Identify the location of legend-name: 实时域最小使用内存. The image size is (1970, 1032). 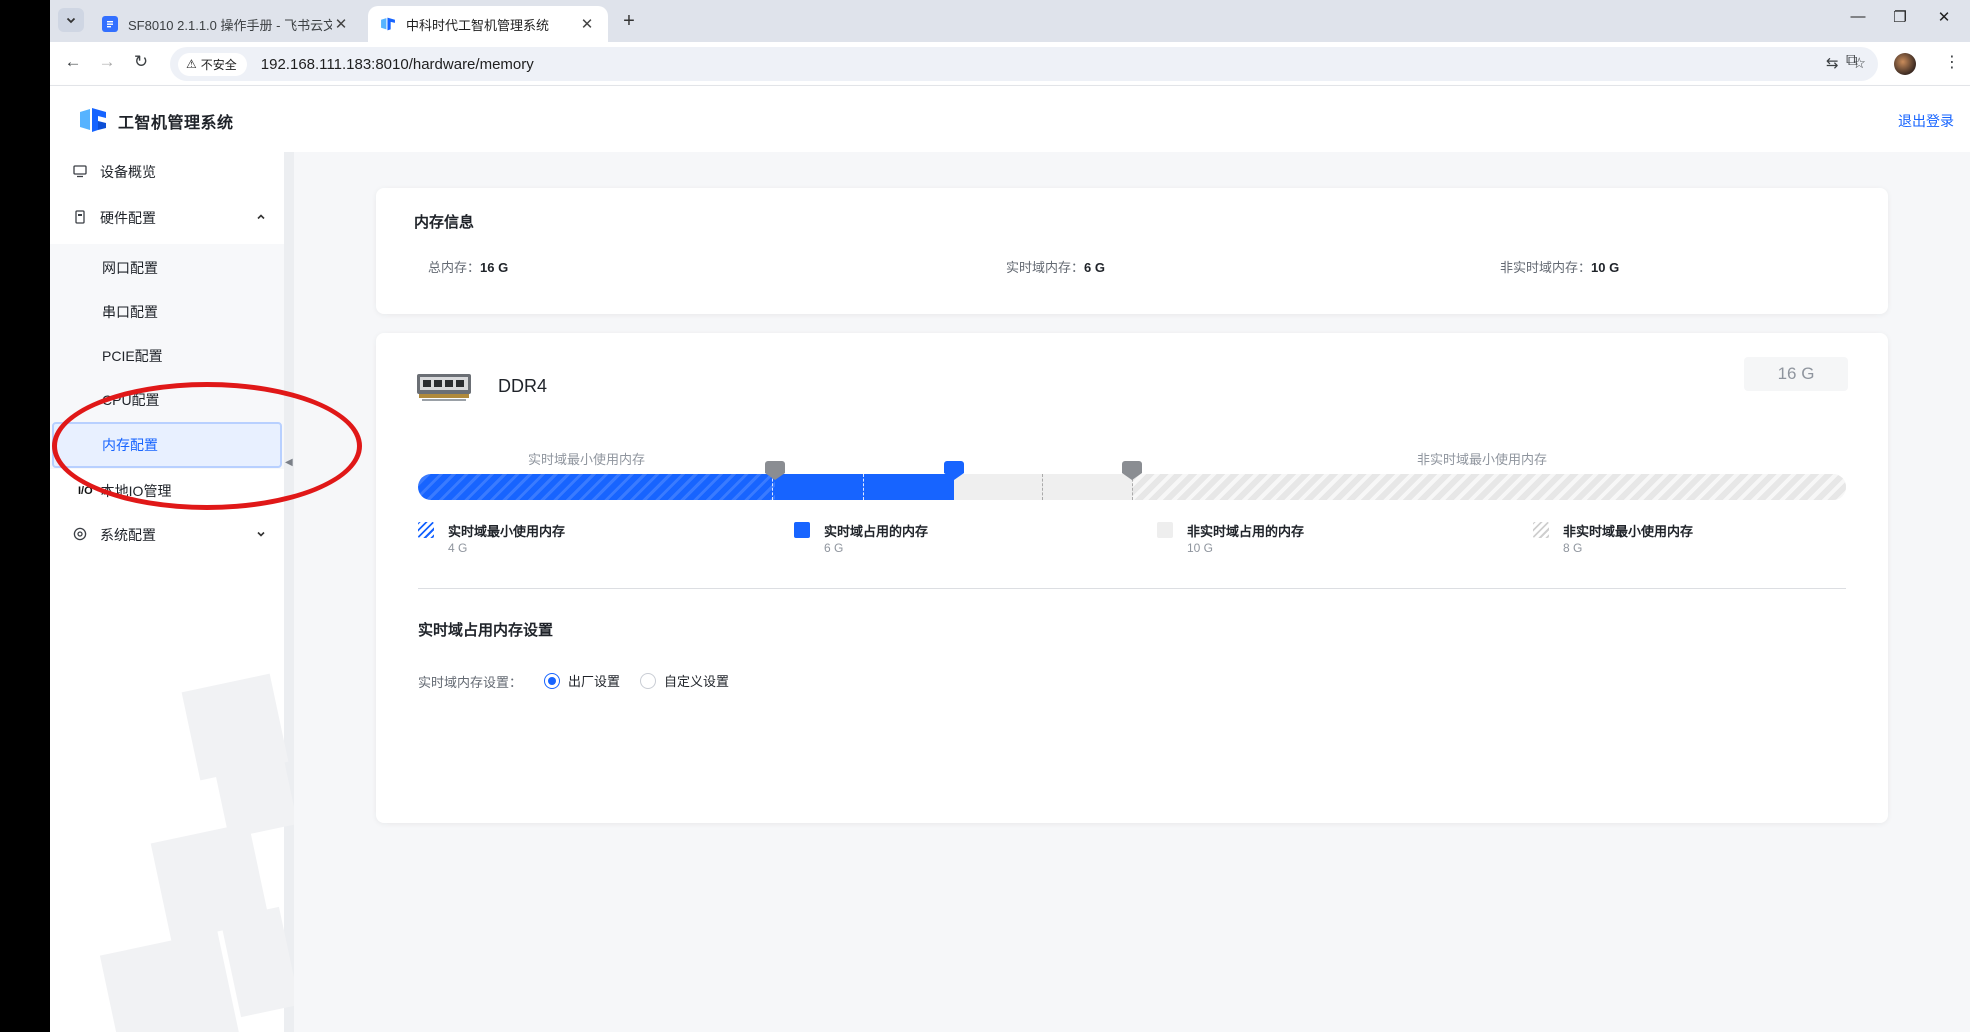
(507, 531).